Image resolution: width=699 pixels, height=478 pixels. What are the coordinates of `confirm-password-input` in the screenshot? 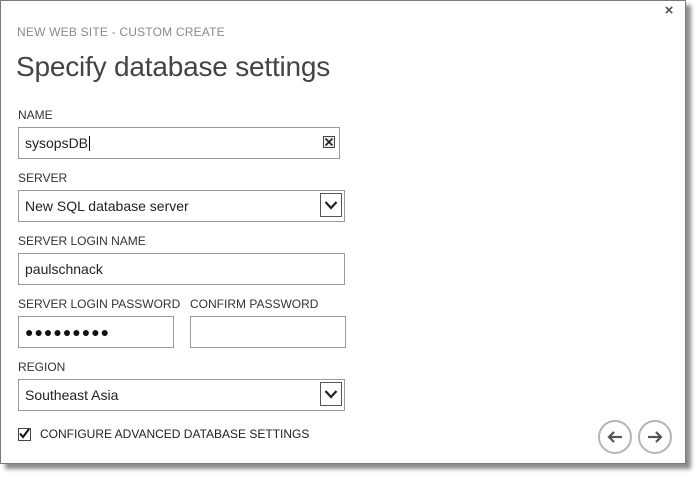 It's located at (268, 332).